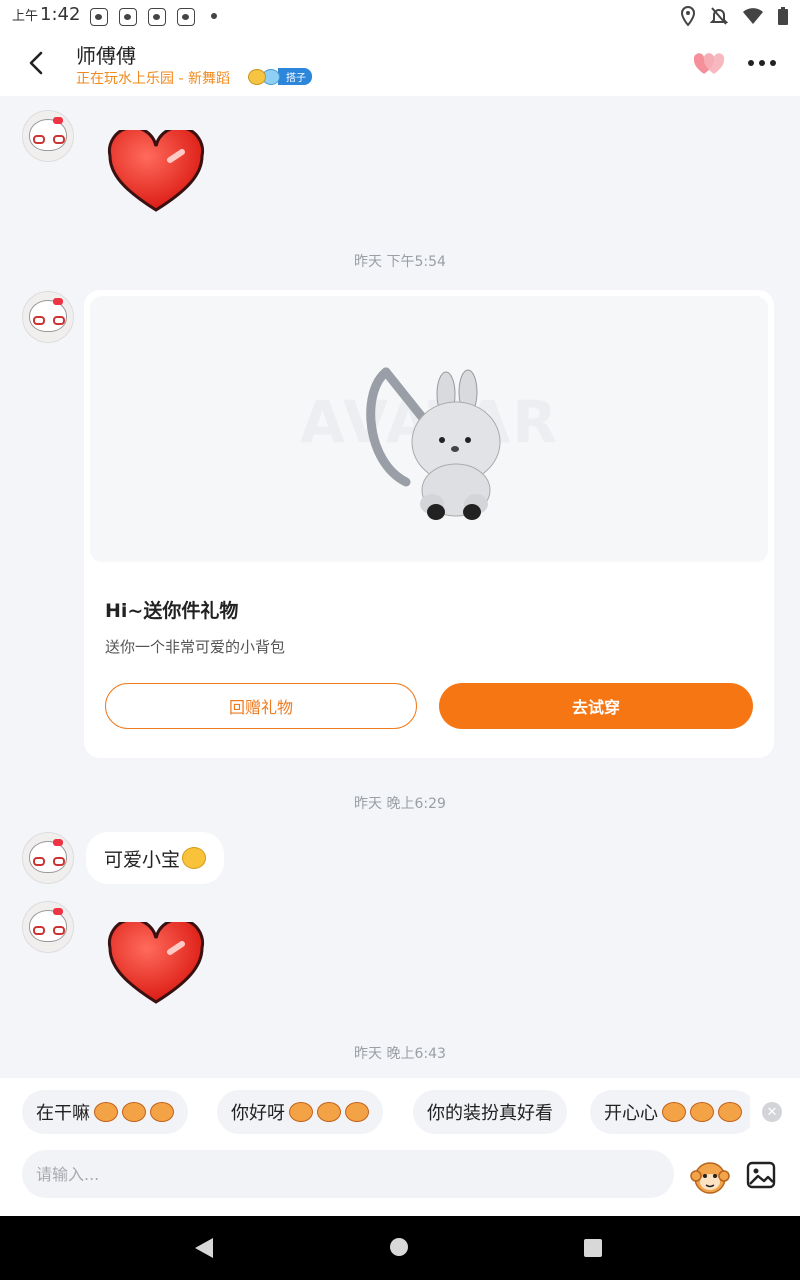 This screenshot has width=800, height=1280. I want to click on try-on-button: 去试穿, so click(596, 706).